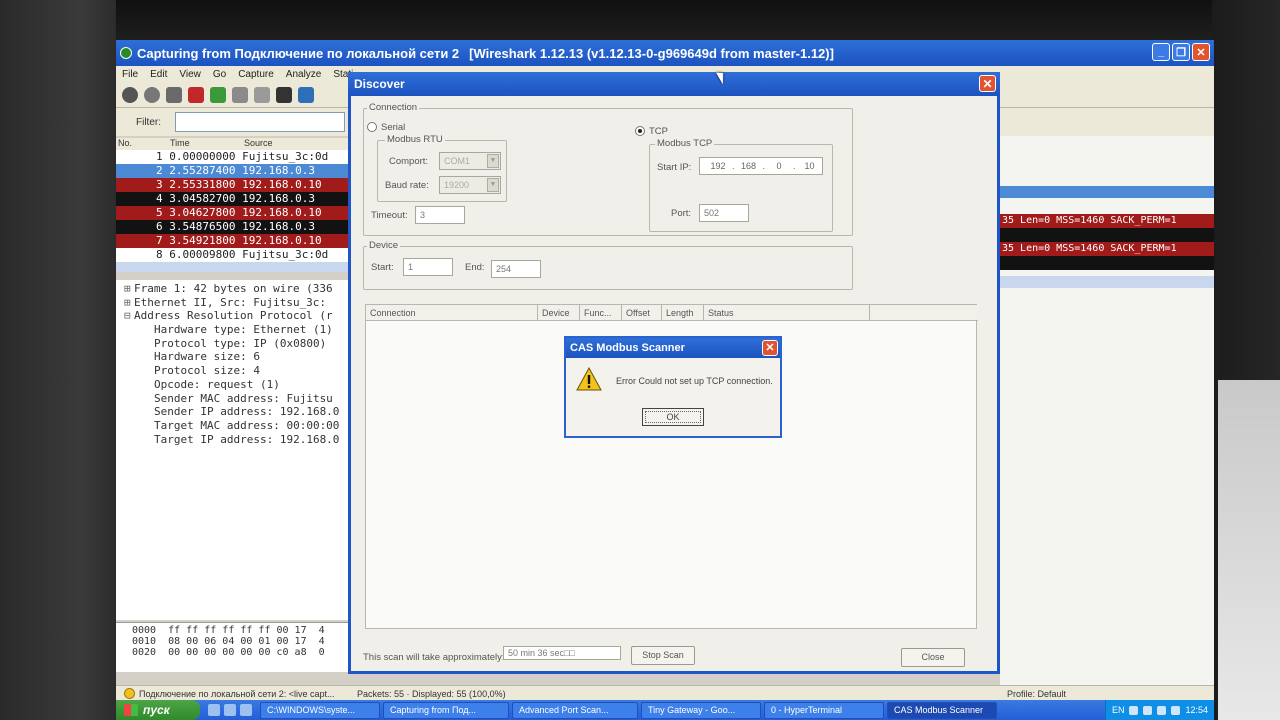  Describe the element at coordinates (658, 131) in the screenshot. I see `tcp-label: TCP` at that location.